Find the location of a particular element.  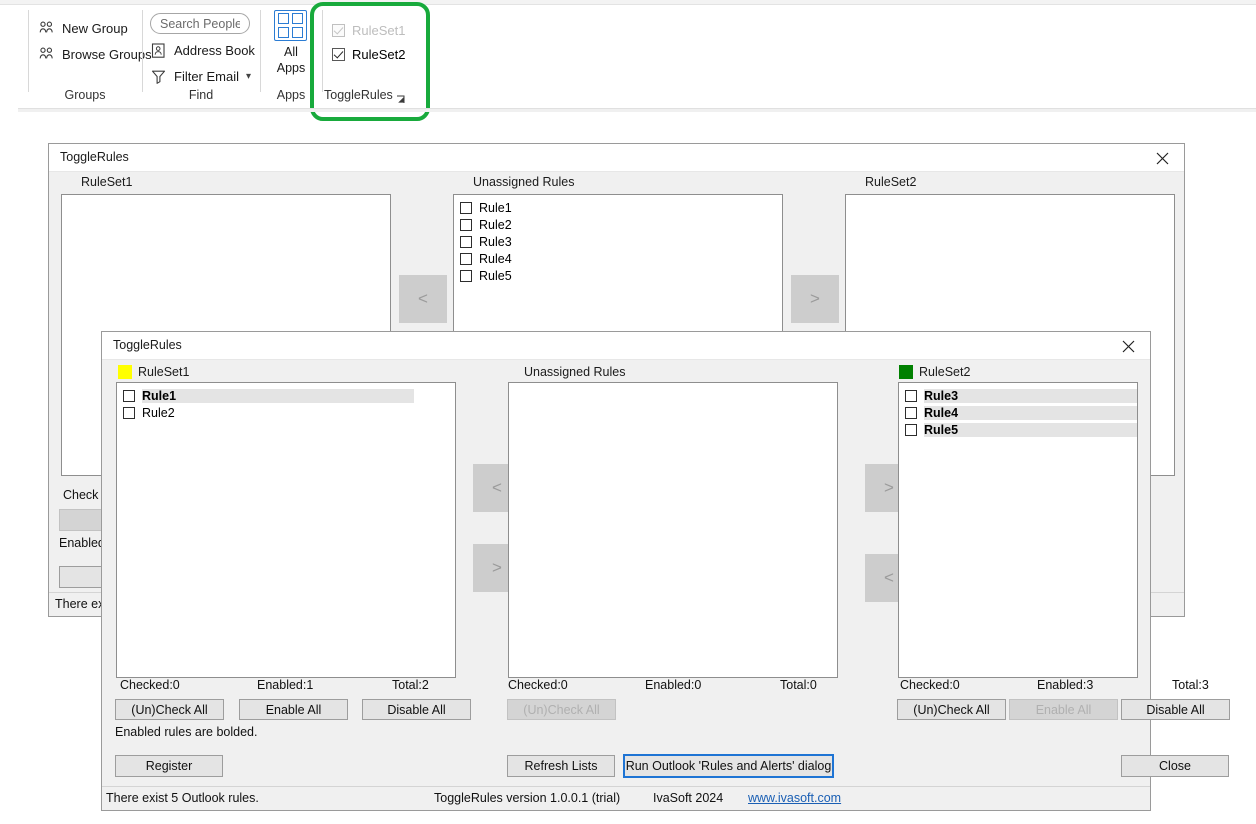

front-dialog-title: ToggleRules is located at coordinates (147, 345).